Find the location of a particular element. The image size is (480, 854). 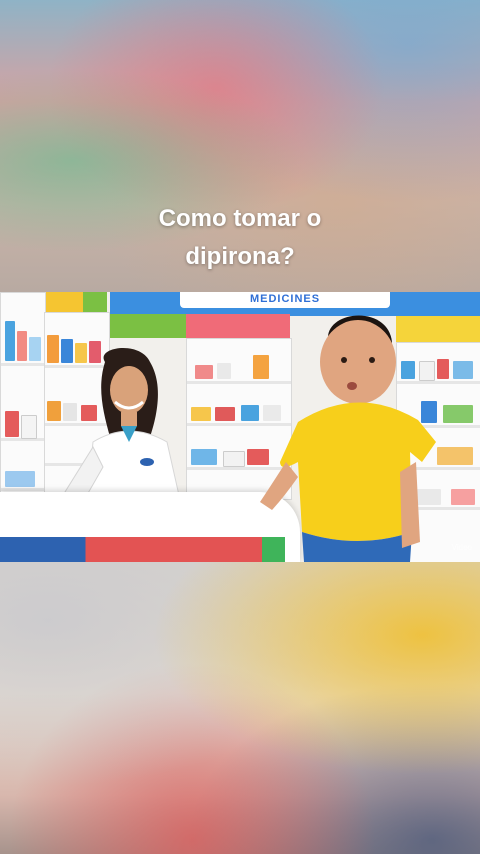

caption-text: Como tomar o dipirona? is located at coordinates (240, 238).